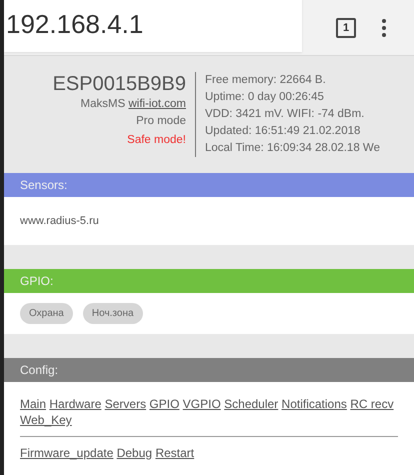  Describe the element at coordinates (265, 97) in the screenshot. I see `stat-text: Uptime: 0 day 00:26:45` at that location.